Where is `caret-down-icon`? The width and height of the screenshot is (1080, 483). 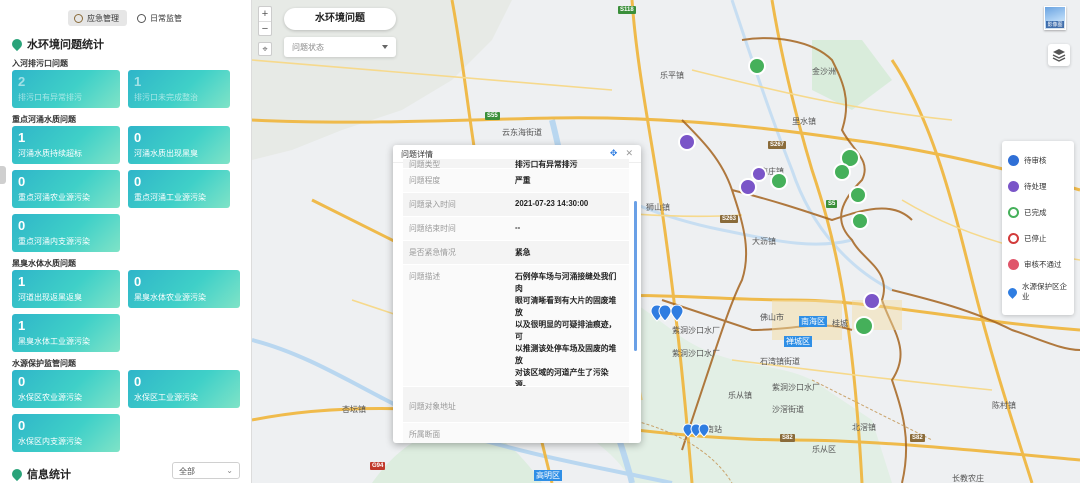 caret-down-icon is located at coordinates (385, 47).